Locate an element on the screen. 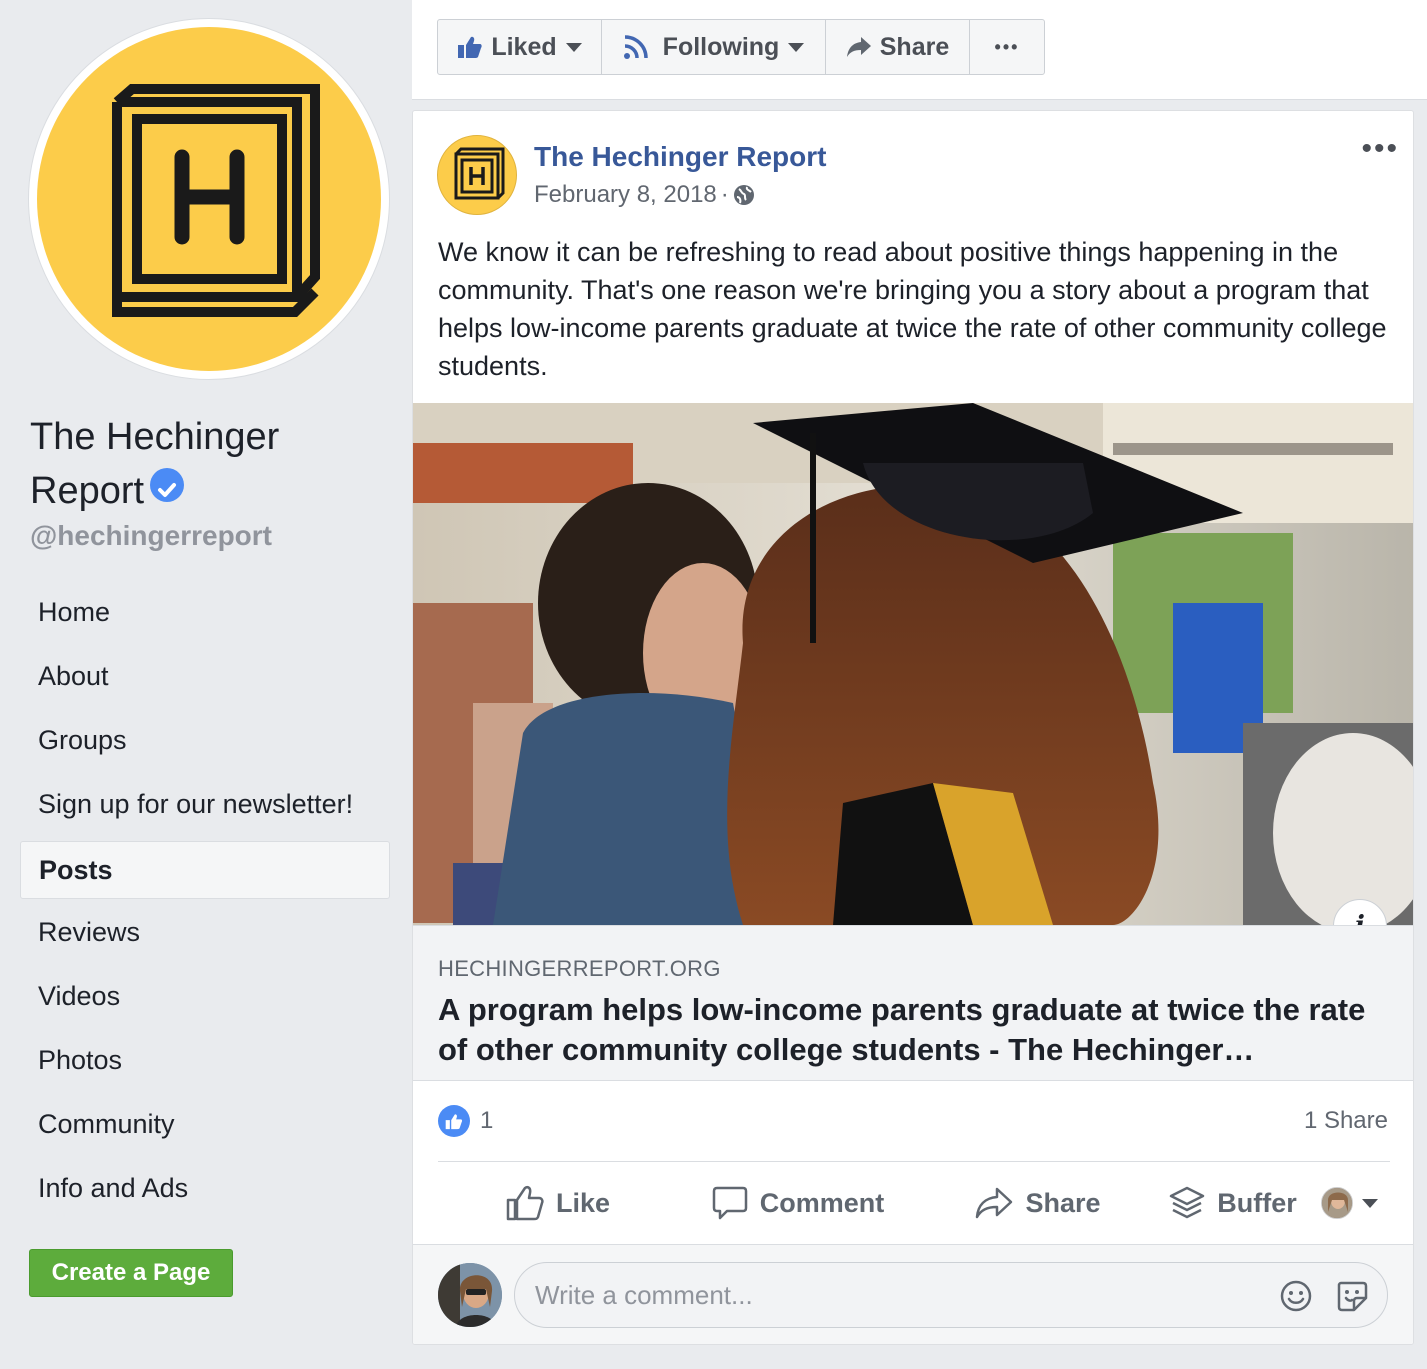  share-page-button: Share is located at coordinates (898, 47).